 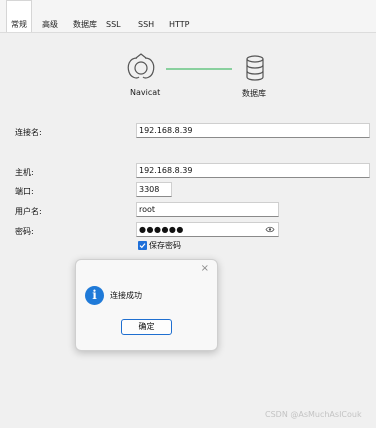 What do you see at coordinates (207, 229) in the screenshot?
I see `password-input: ●●●●●●` at bounding box center [207, 229].